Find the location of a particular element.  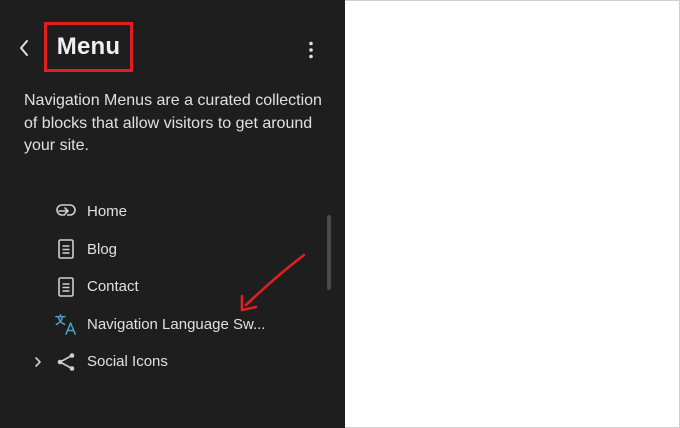

nav-item-label: Social Icons is located at coordinates (127, 362).